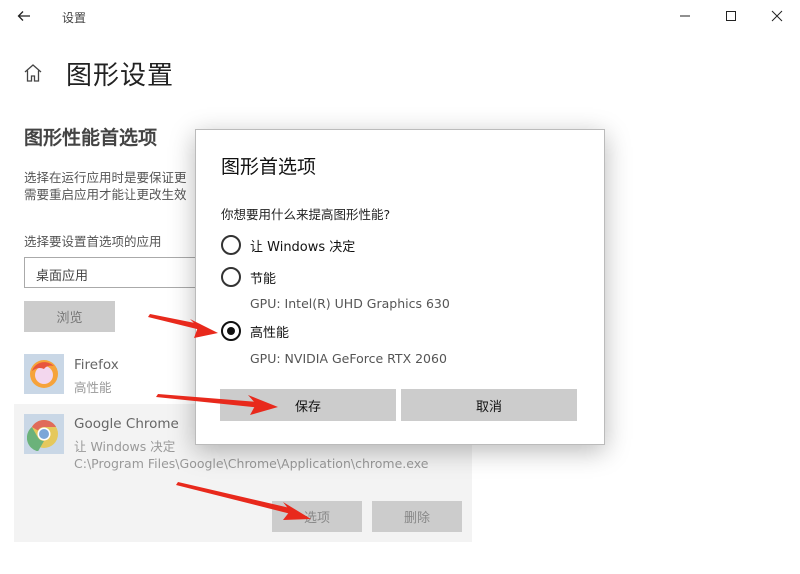 This screenshot has width=800, height=574. Describe the element at coordinates (44, 374) in the screenshot. I see `firefox-icon` at that location.